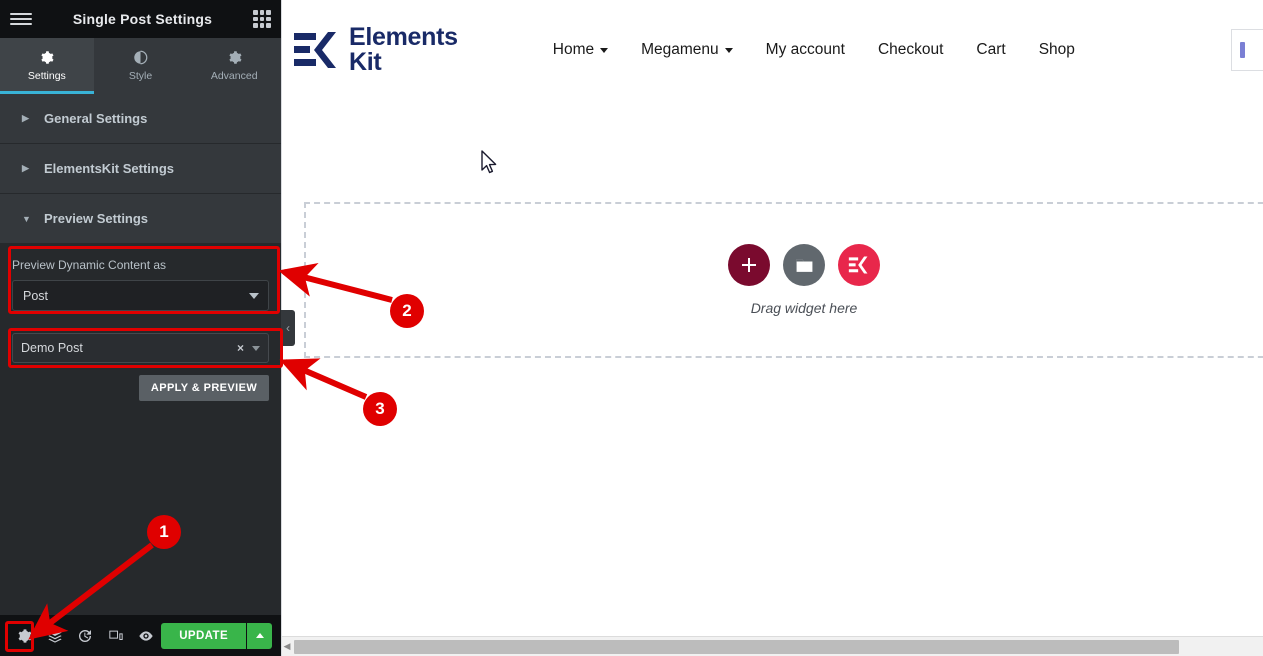 This screenshot has width=1263, height=656. I want to click on logo-line-1: Elements, so click(403, 37).